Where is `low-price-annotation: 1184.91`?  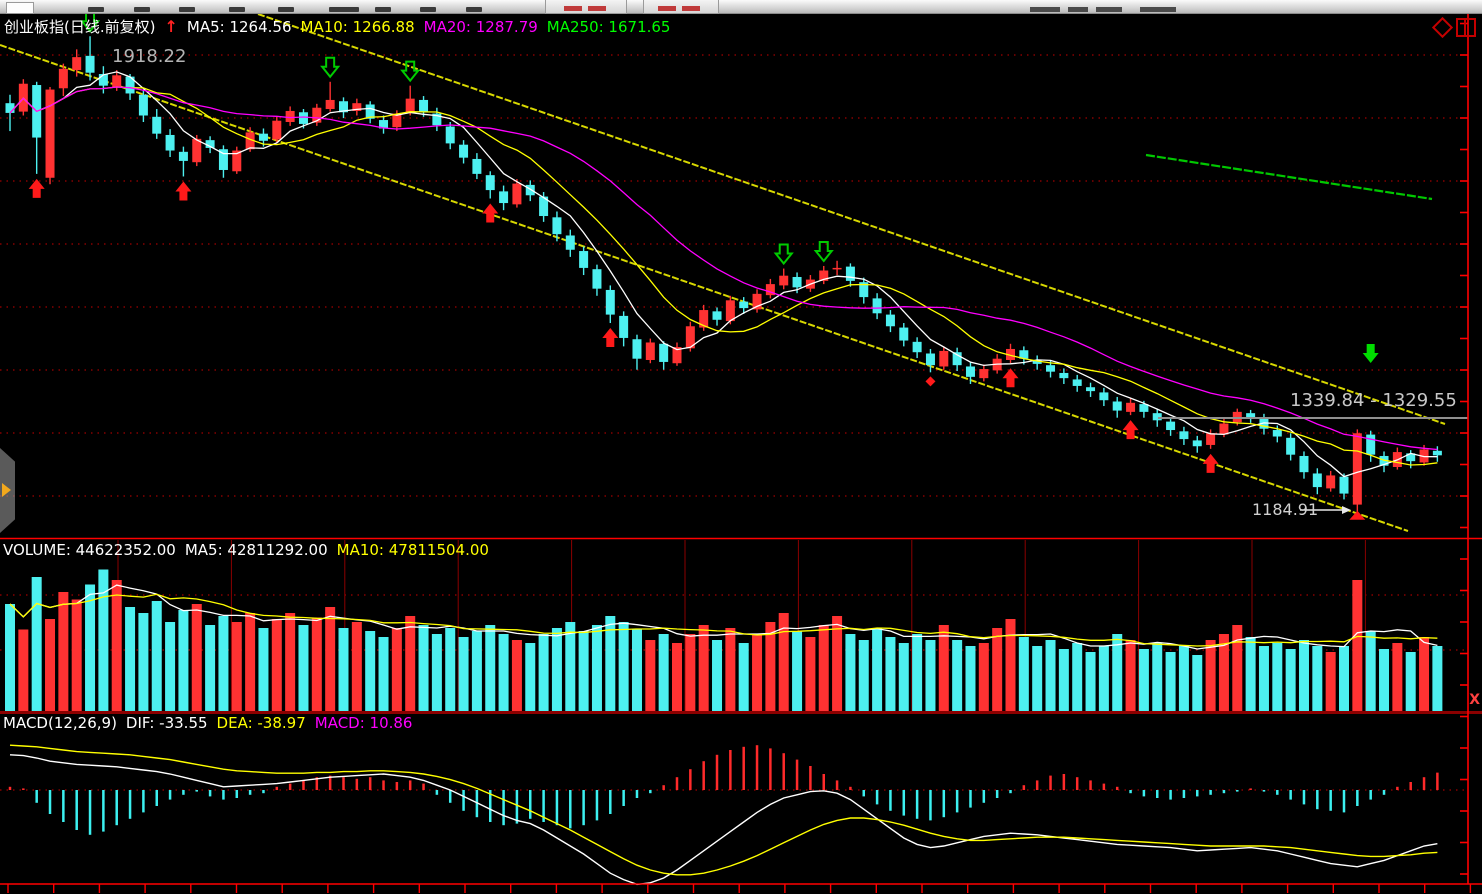
low-price-annotation: 1184.91 is located at coordinates (1285, 509).